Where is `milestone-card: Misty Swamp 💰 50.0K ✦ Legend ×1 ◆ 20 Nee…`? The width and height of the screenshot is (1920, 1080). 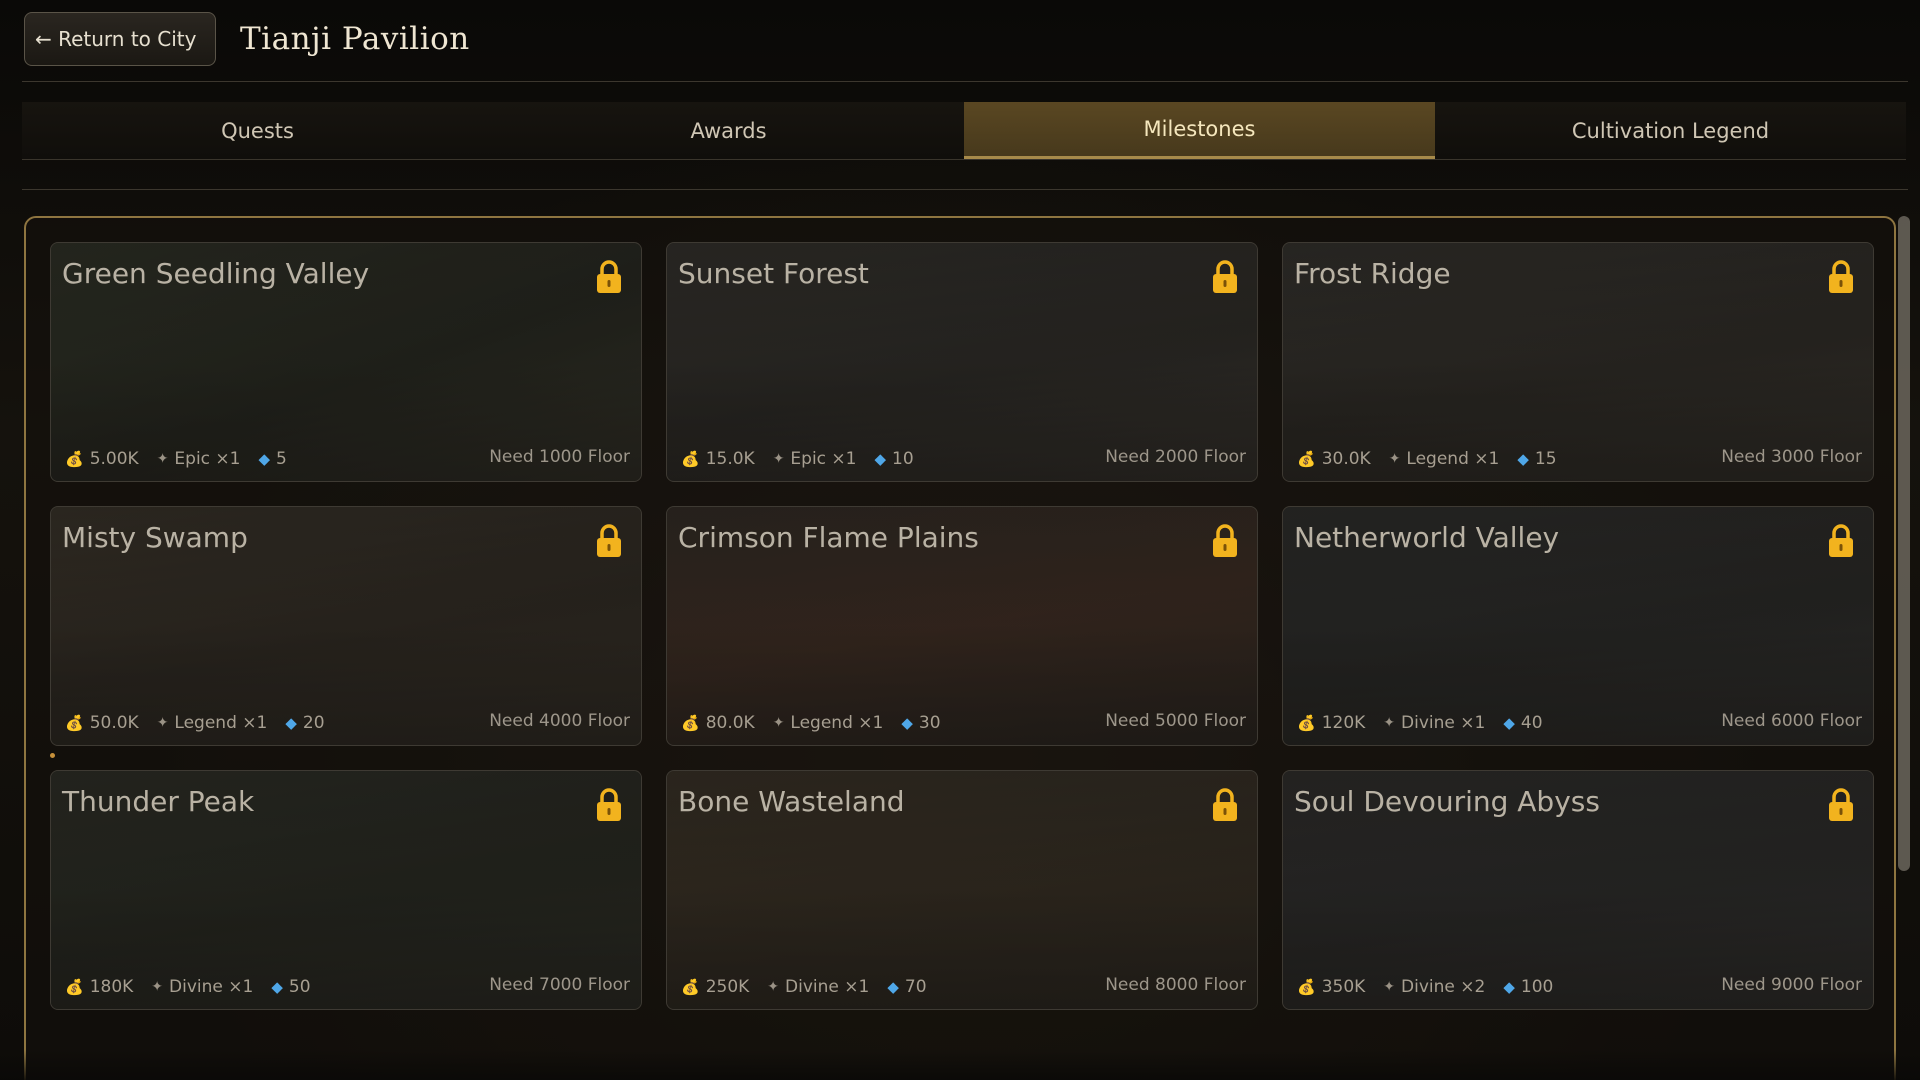 milestone-card: Misty Swamp 💰 50.0K ✦ Legend ×1 ◆ 20 Nee… is located at coordinates (346, 626).